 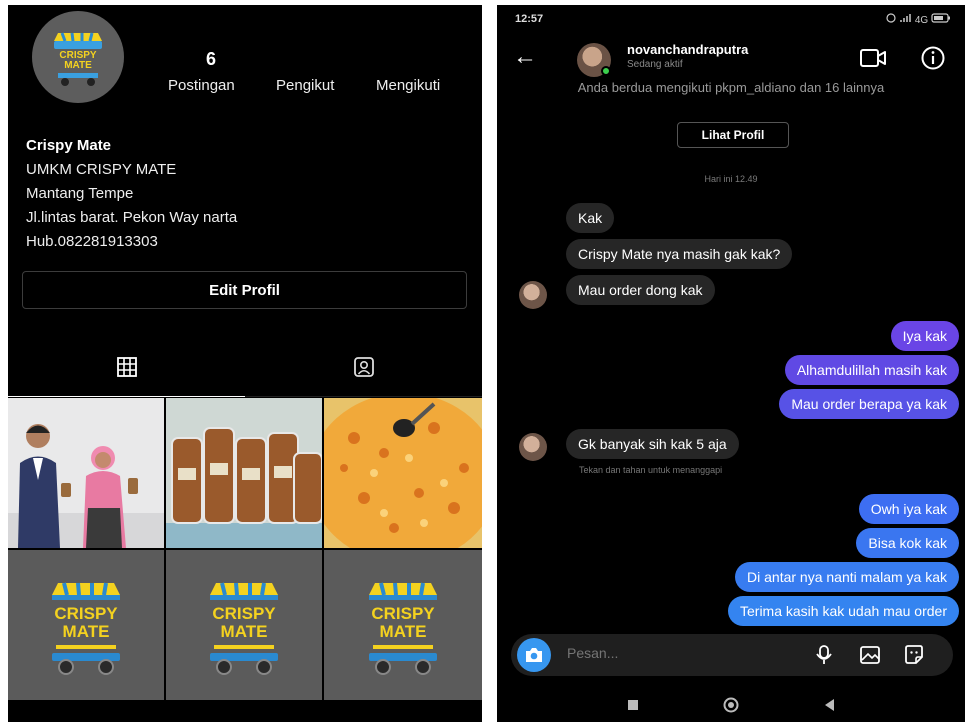 What do you see at coordinates (244, 290) in the screenshot?
I see `edit-profile-button: Edit Profil` at bounding box center [244, 290].